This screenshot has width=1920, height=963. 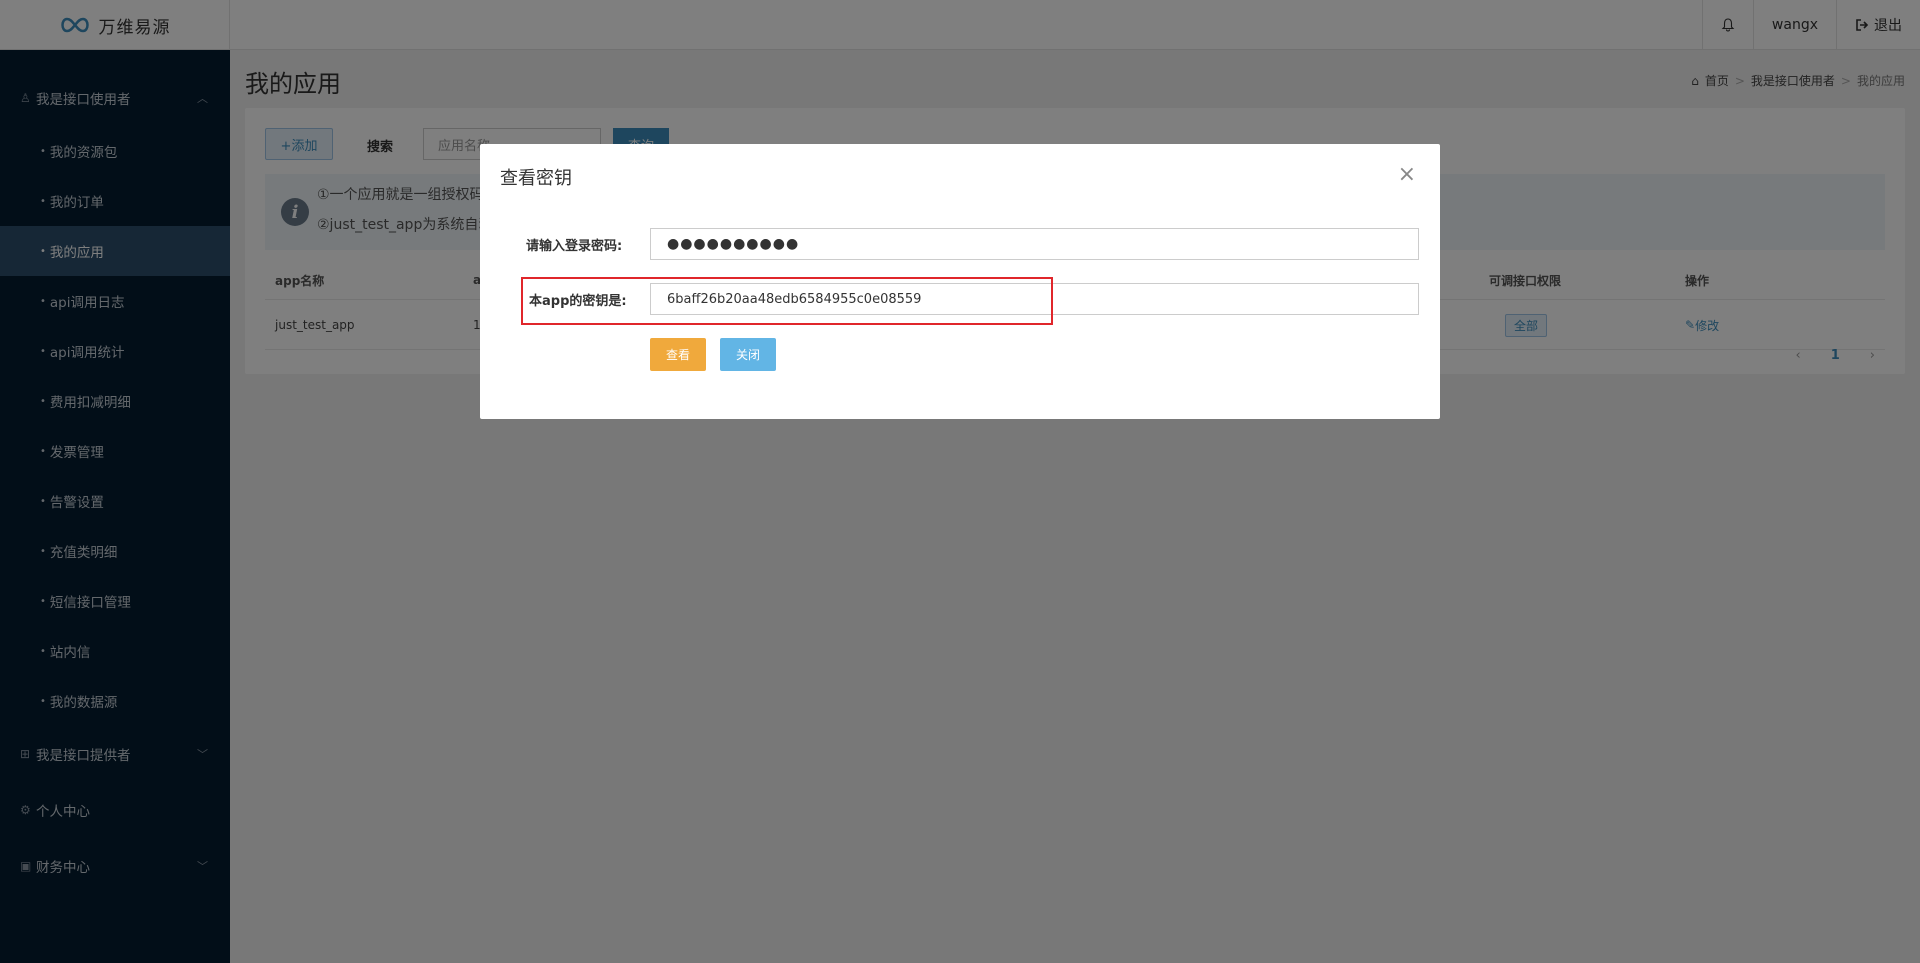 What do you see at coordinates (787, 301) in the screenshot?
I see `highlight-annotation-box` at bounding box center [787, 301].